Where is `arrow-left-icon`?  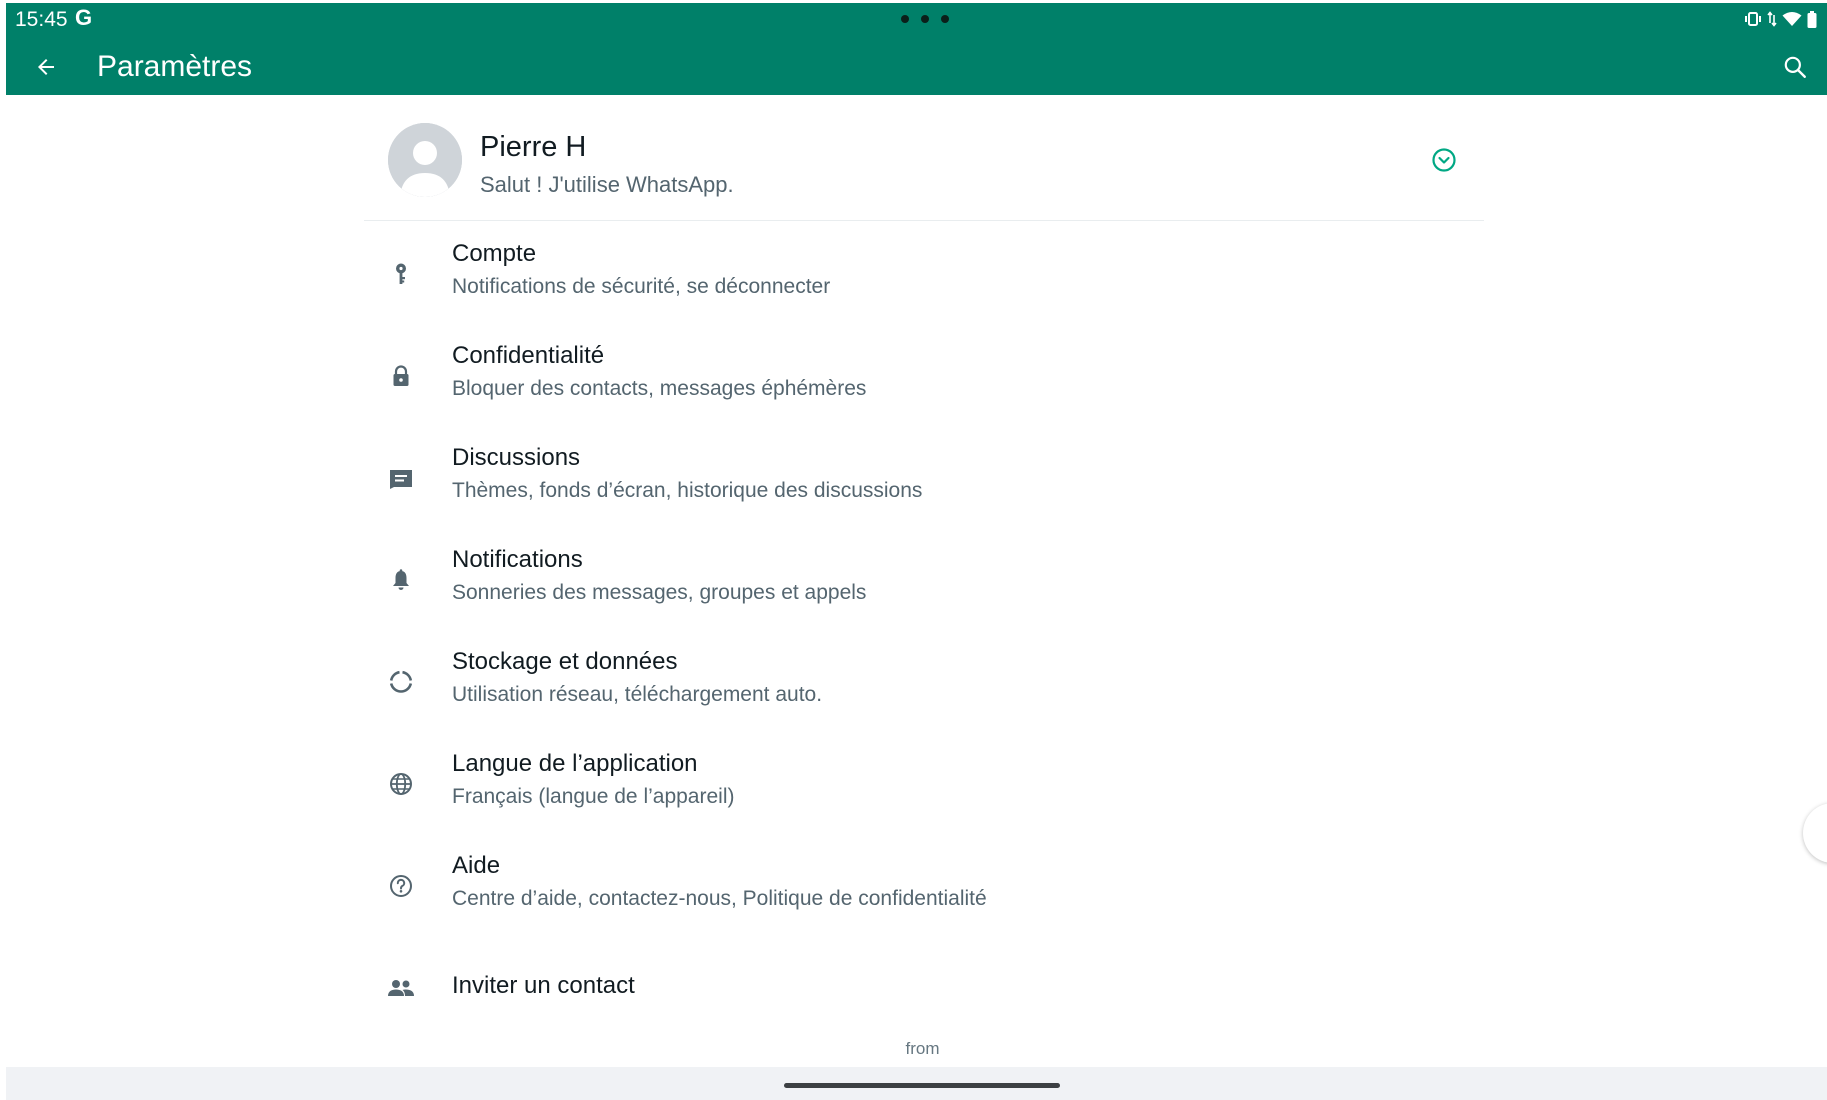 arrow-left-icon is located at coordinates (46, 67).